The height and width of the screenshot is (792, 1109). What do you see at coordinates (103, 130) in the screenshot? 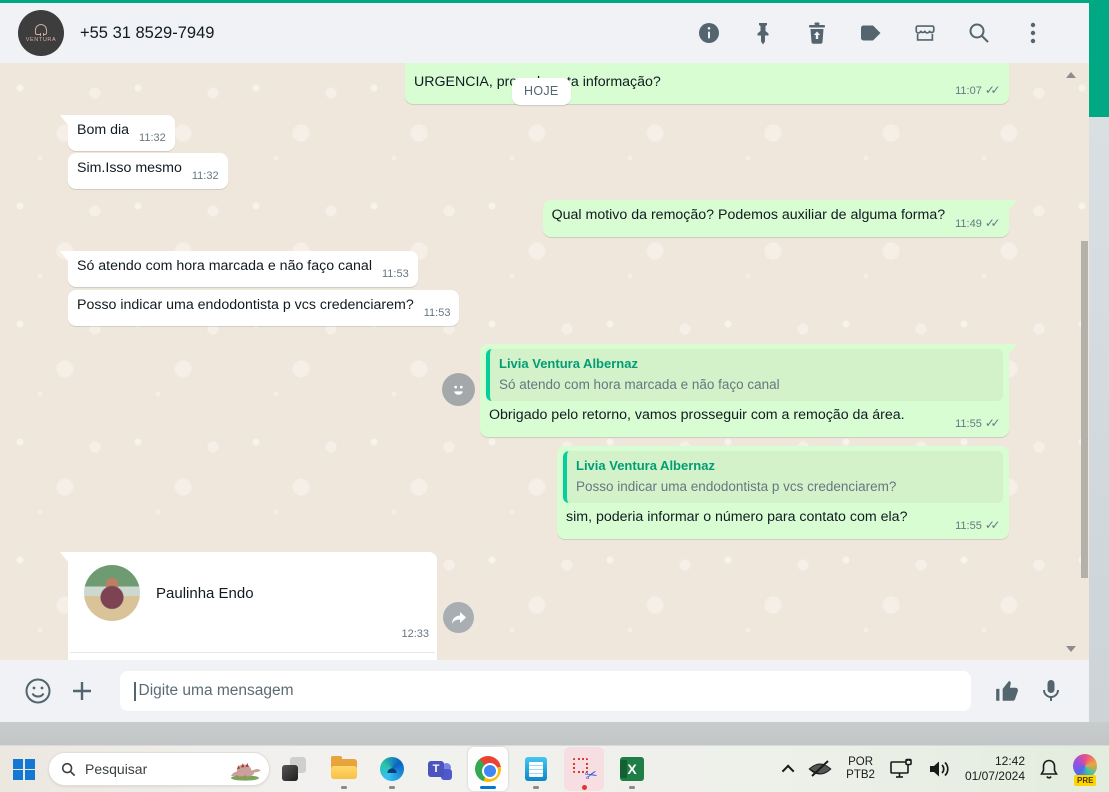
I see `message-text: Bom dia` at bounding box center [103, 130].